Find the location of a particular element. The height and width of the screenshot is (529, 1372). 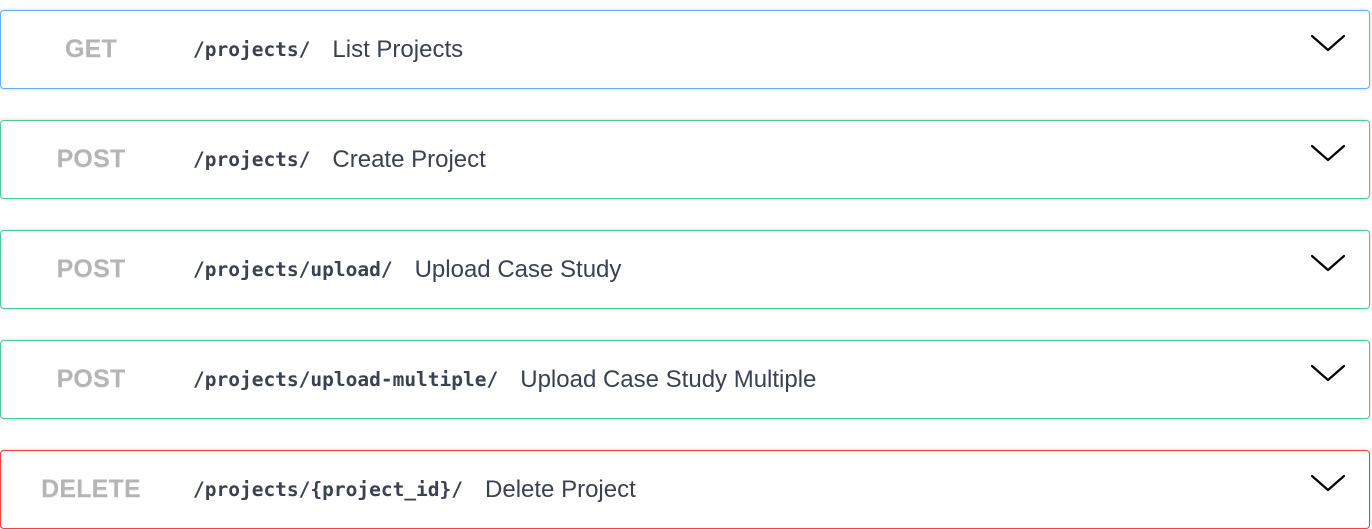

operation-summary: Upload Case Study Multiple is located at coordinates (668, 379).